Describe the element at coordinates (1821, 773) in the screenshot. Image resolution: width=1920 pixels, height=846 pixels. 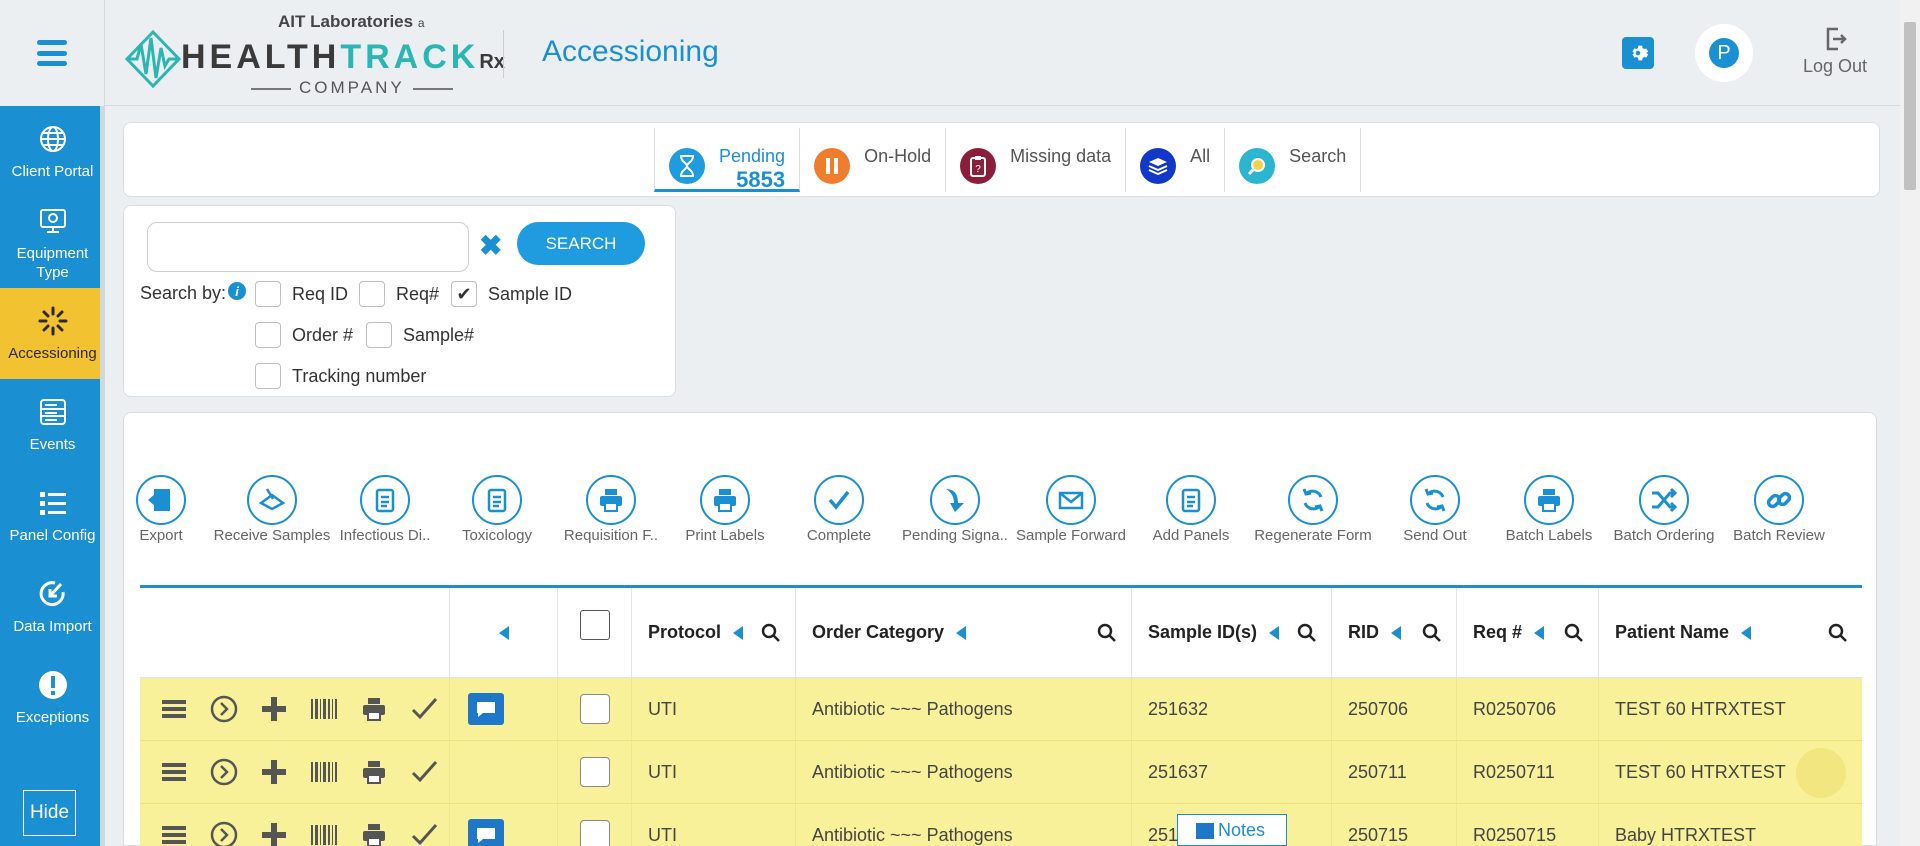
I see `notification-bubble` at that location.